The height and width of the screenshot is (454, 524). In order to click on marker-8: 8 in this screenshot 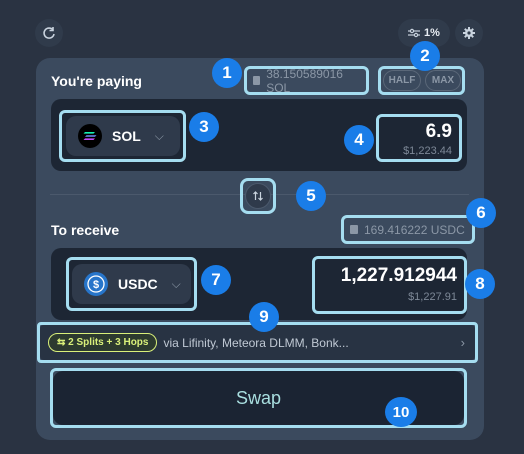, I will do `click(480, 284)`.